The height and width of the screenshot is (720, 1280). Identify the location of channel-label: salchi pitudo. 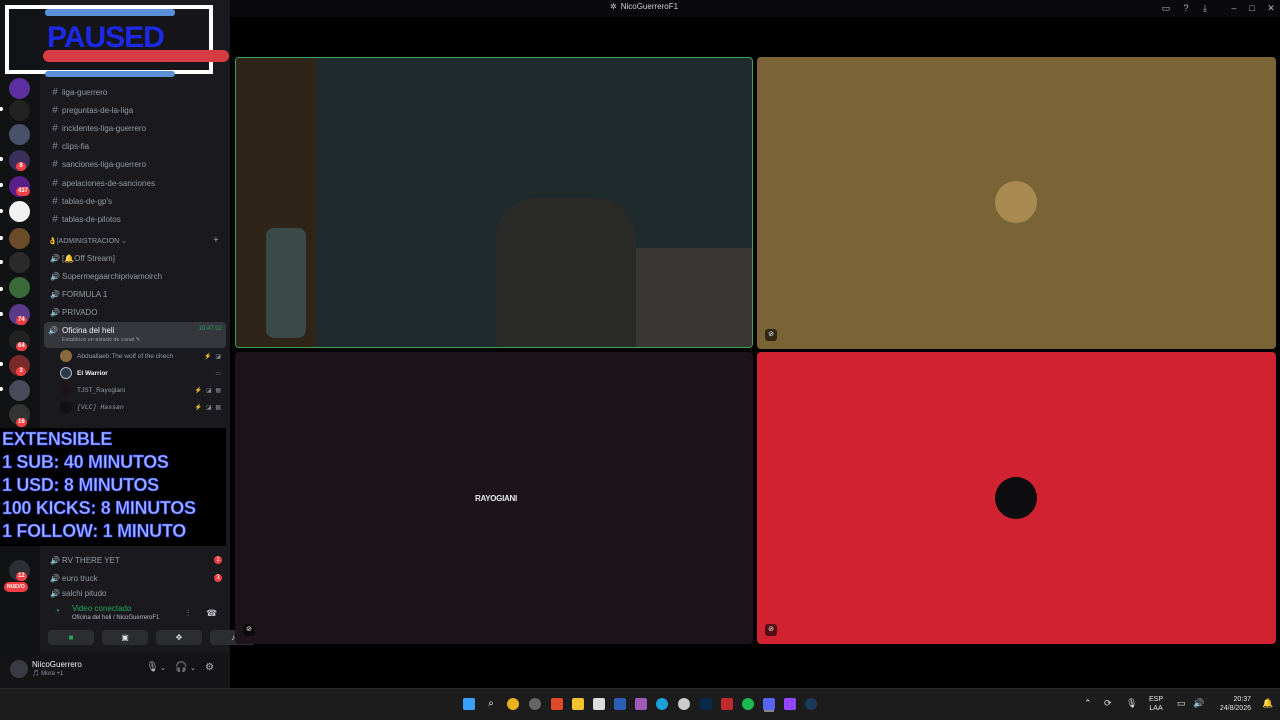
(84, 593).